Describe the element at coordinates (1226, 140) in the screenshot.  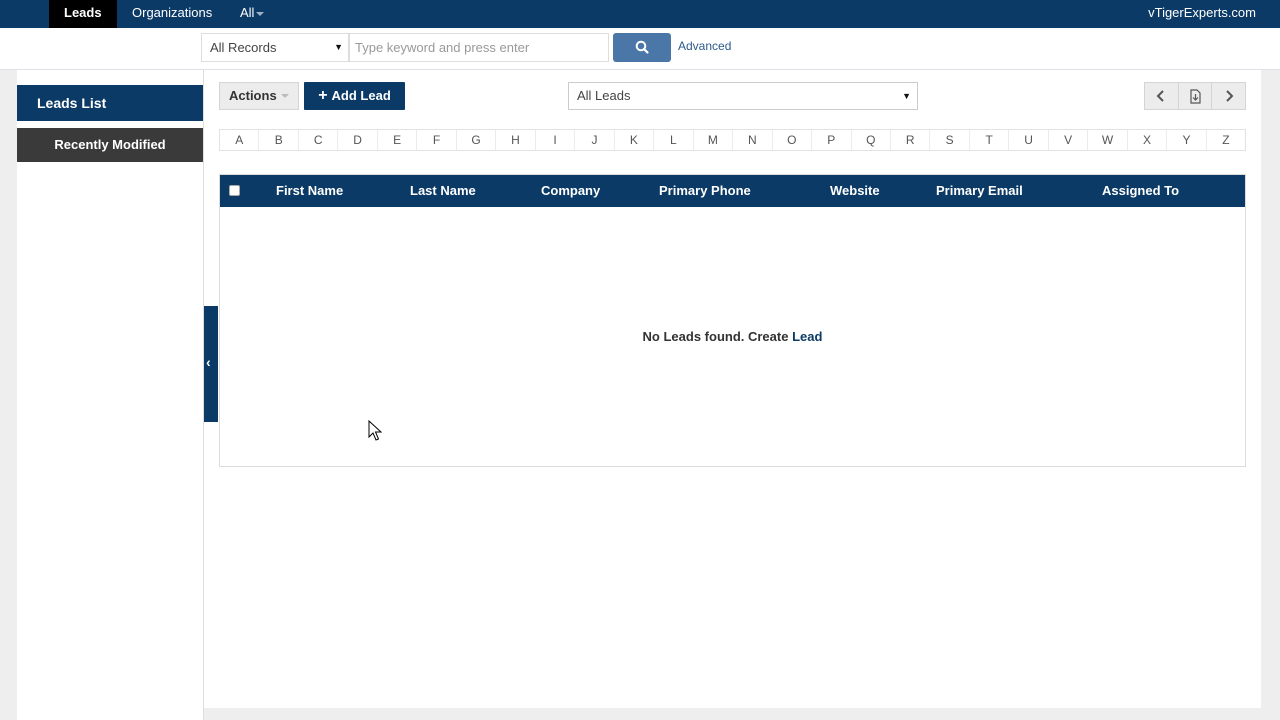
I see `alphabet-letter-z: Z` at that location.